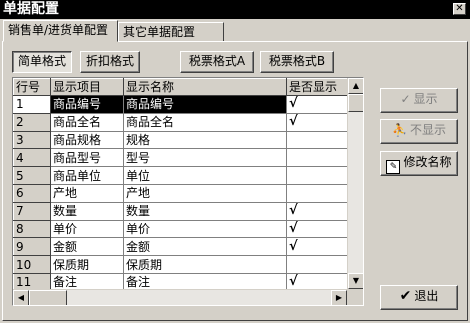 The image size is (470, 323). Describe the element at coordinates (32, 229) in the screenshot. I see `row-number-cell: 8` at that location.